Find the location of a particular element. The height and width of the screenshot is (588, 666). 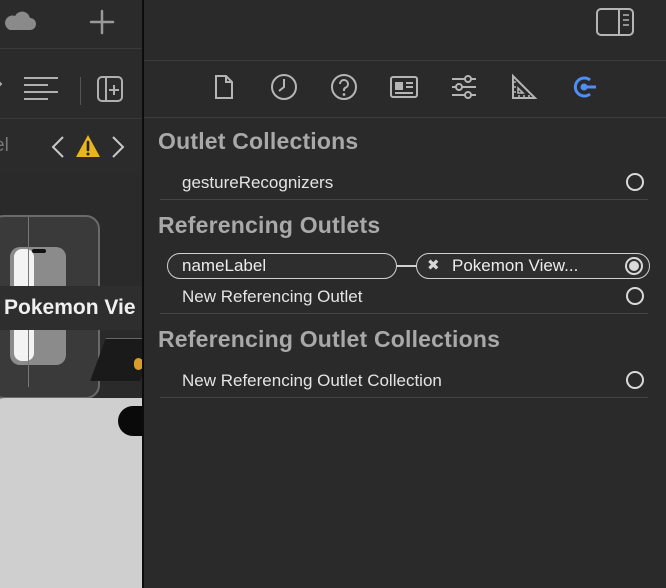

jump-bar-text: el is located at coordinates (4, 146).